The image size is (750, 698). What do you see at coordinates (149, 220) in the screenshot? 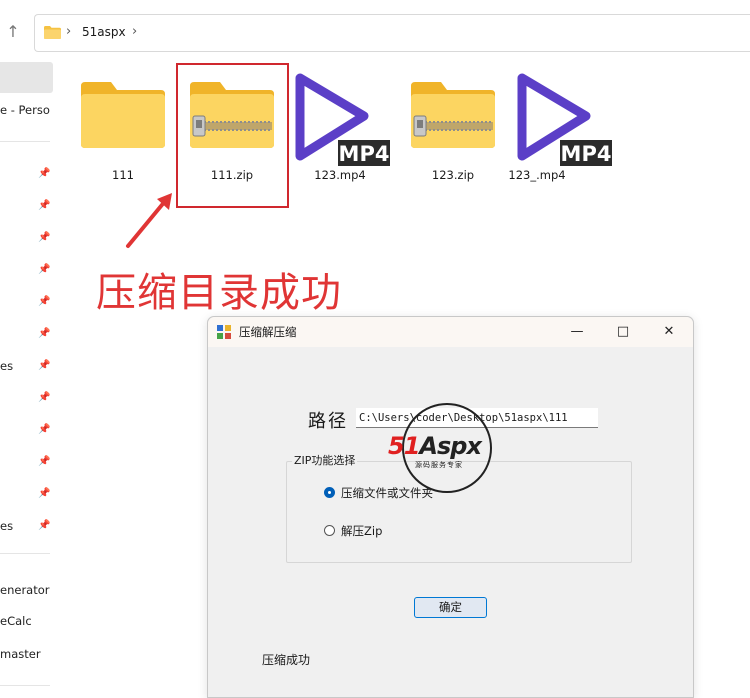
I see `annotation-arrow-icon` at bounding box center [149, 220].